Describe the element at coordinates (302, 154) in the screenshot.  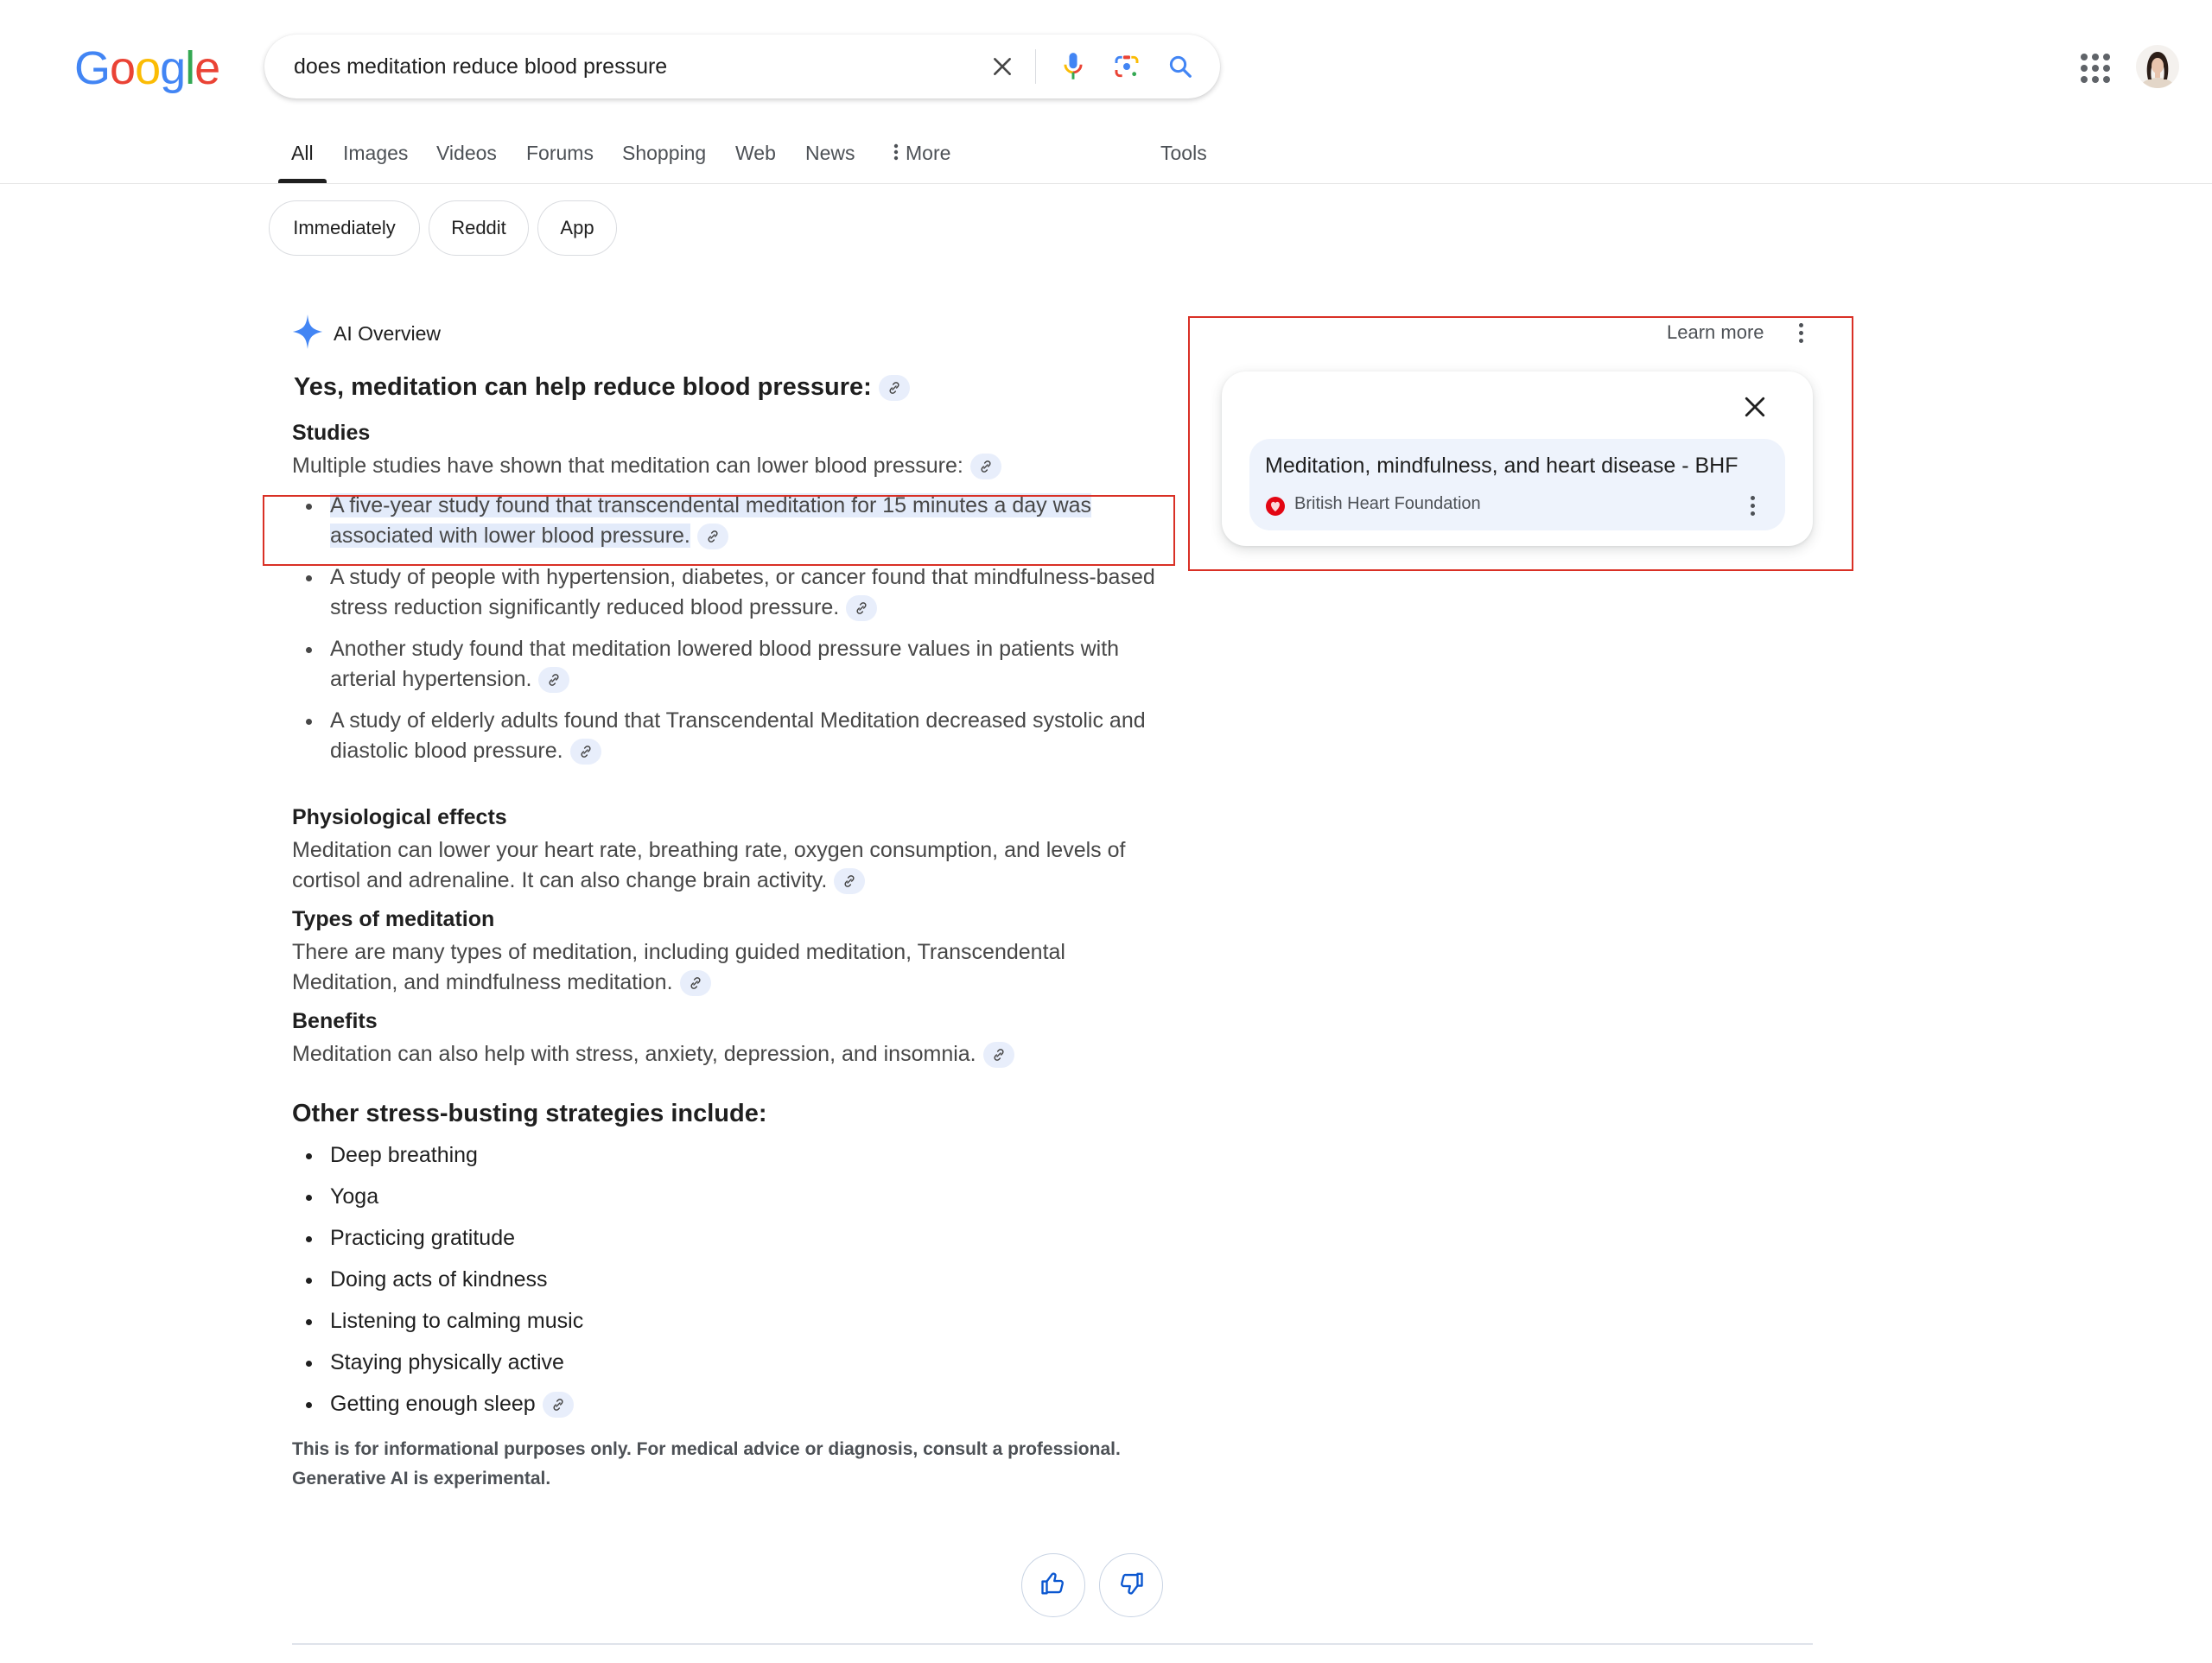
I see `tab-all: All` at that location.